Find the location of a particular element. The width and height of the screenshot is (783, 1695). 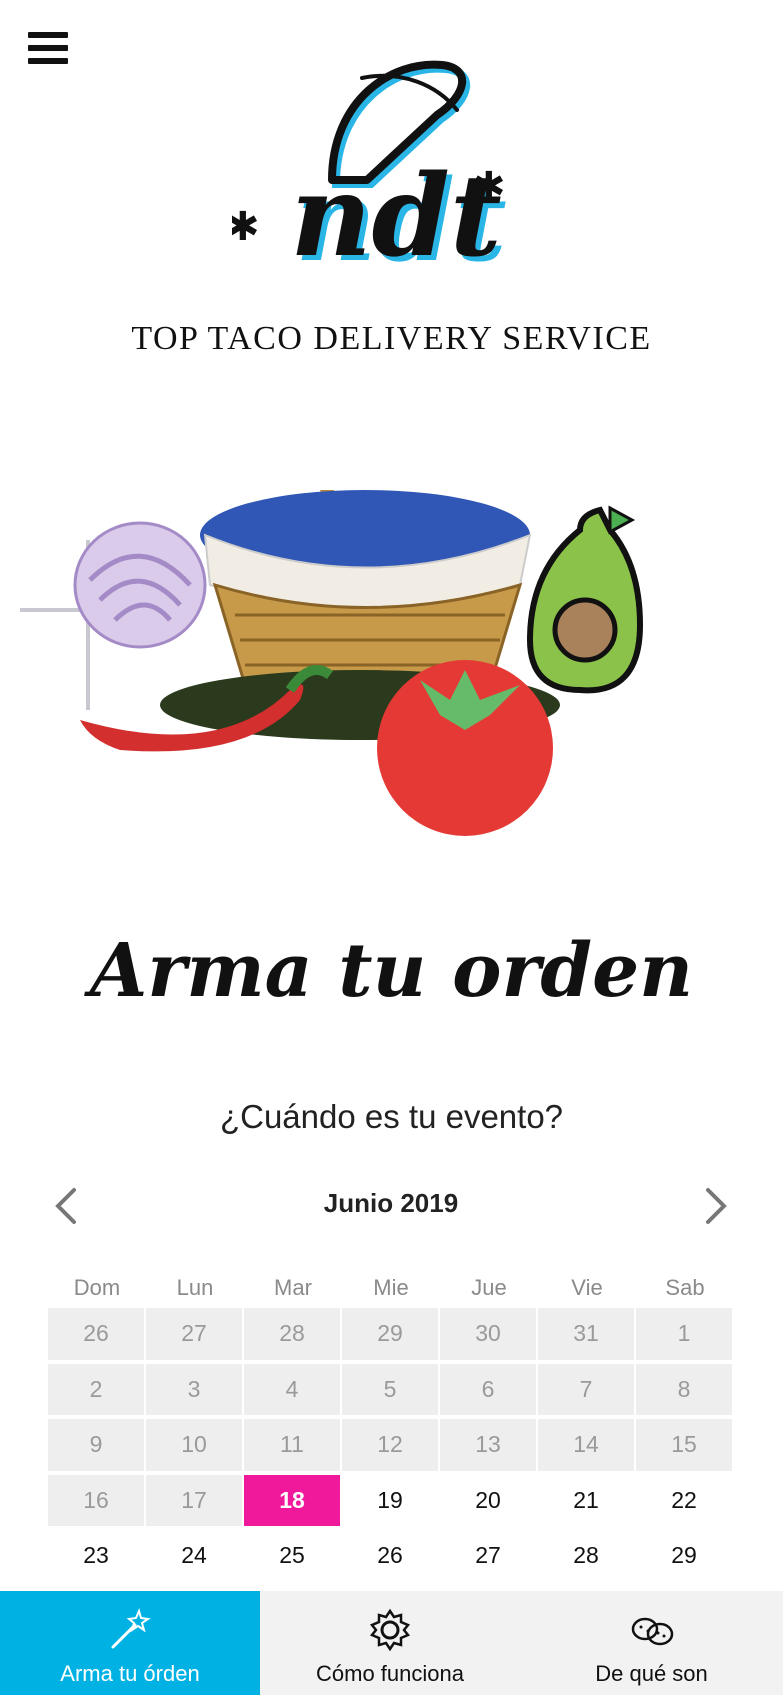

calendar-day: 6 is located at coordinates (488, 1389).